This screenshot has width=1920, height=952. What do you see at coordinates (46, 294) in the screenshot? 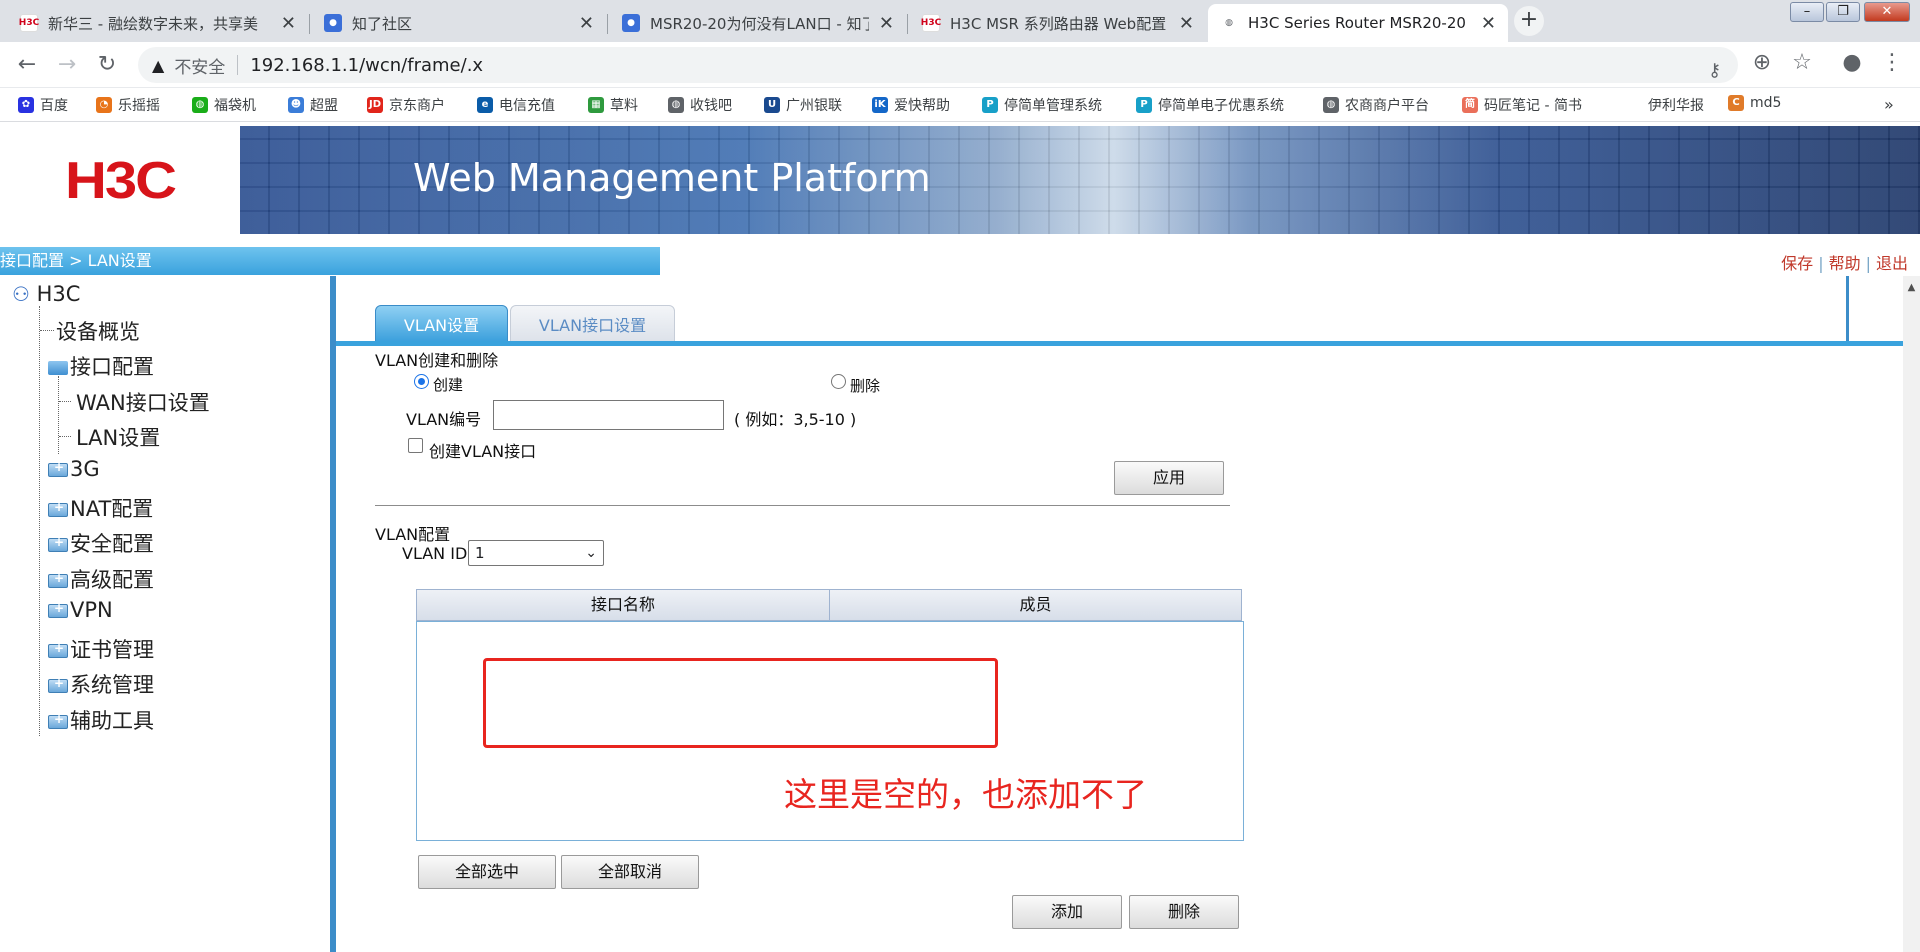
I see `tree-root: ⚇ H3C` at bounding box center [46, 294].